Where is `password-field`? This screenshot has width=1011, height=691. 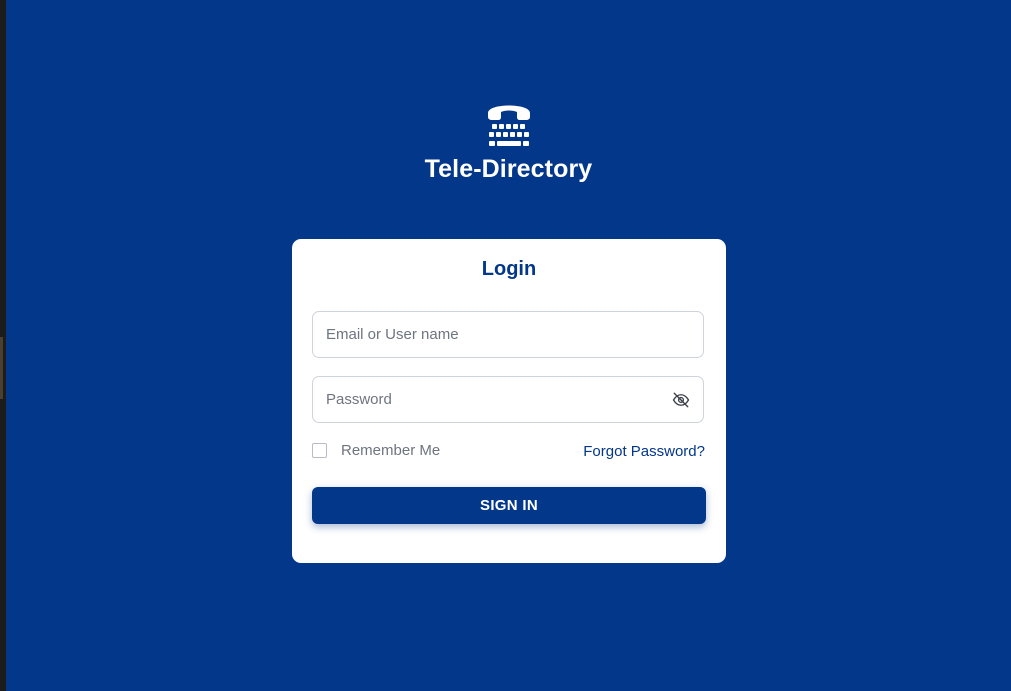 password-field is located at coordinates (508, 399).